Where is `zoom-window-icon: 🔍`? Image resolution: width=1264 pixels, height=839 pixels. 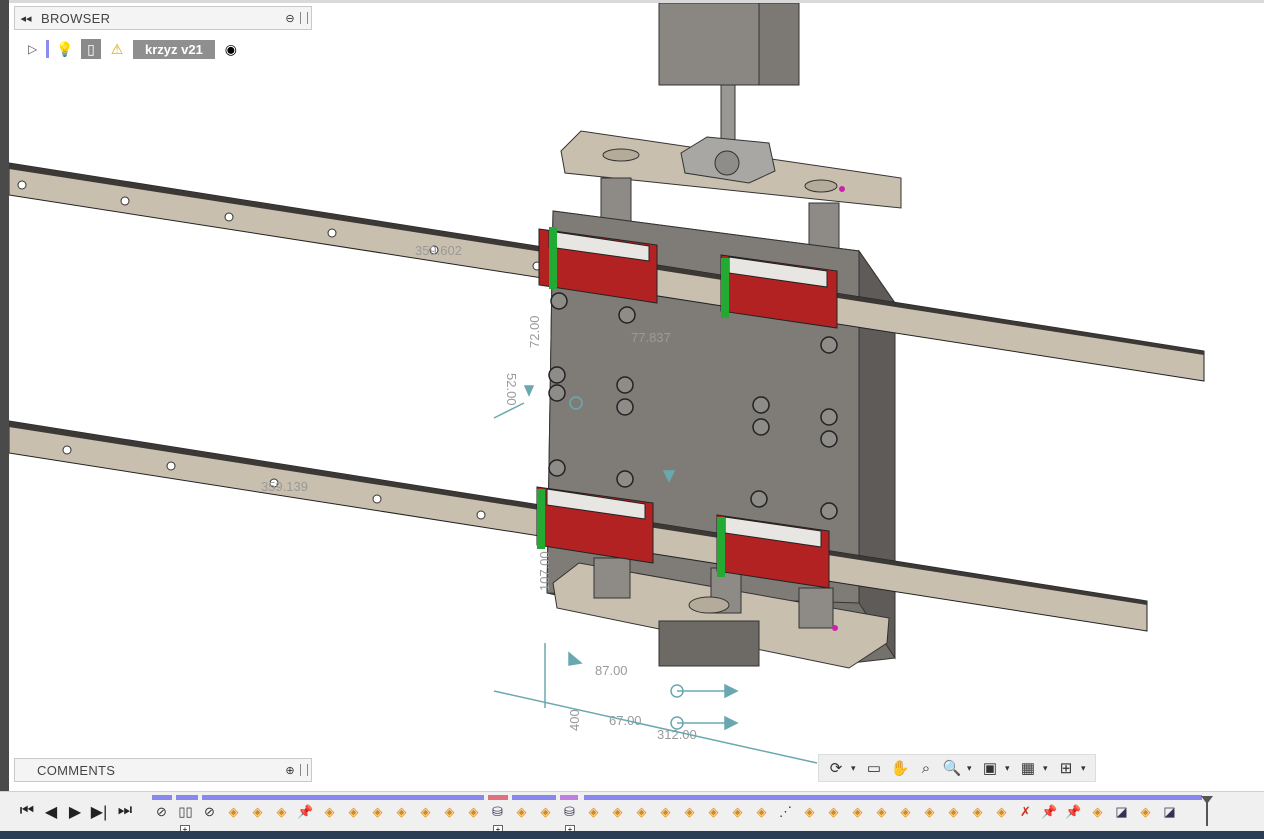
zoom-window-icon: 🔍 is located at coordinates (952, 768).